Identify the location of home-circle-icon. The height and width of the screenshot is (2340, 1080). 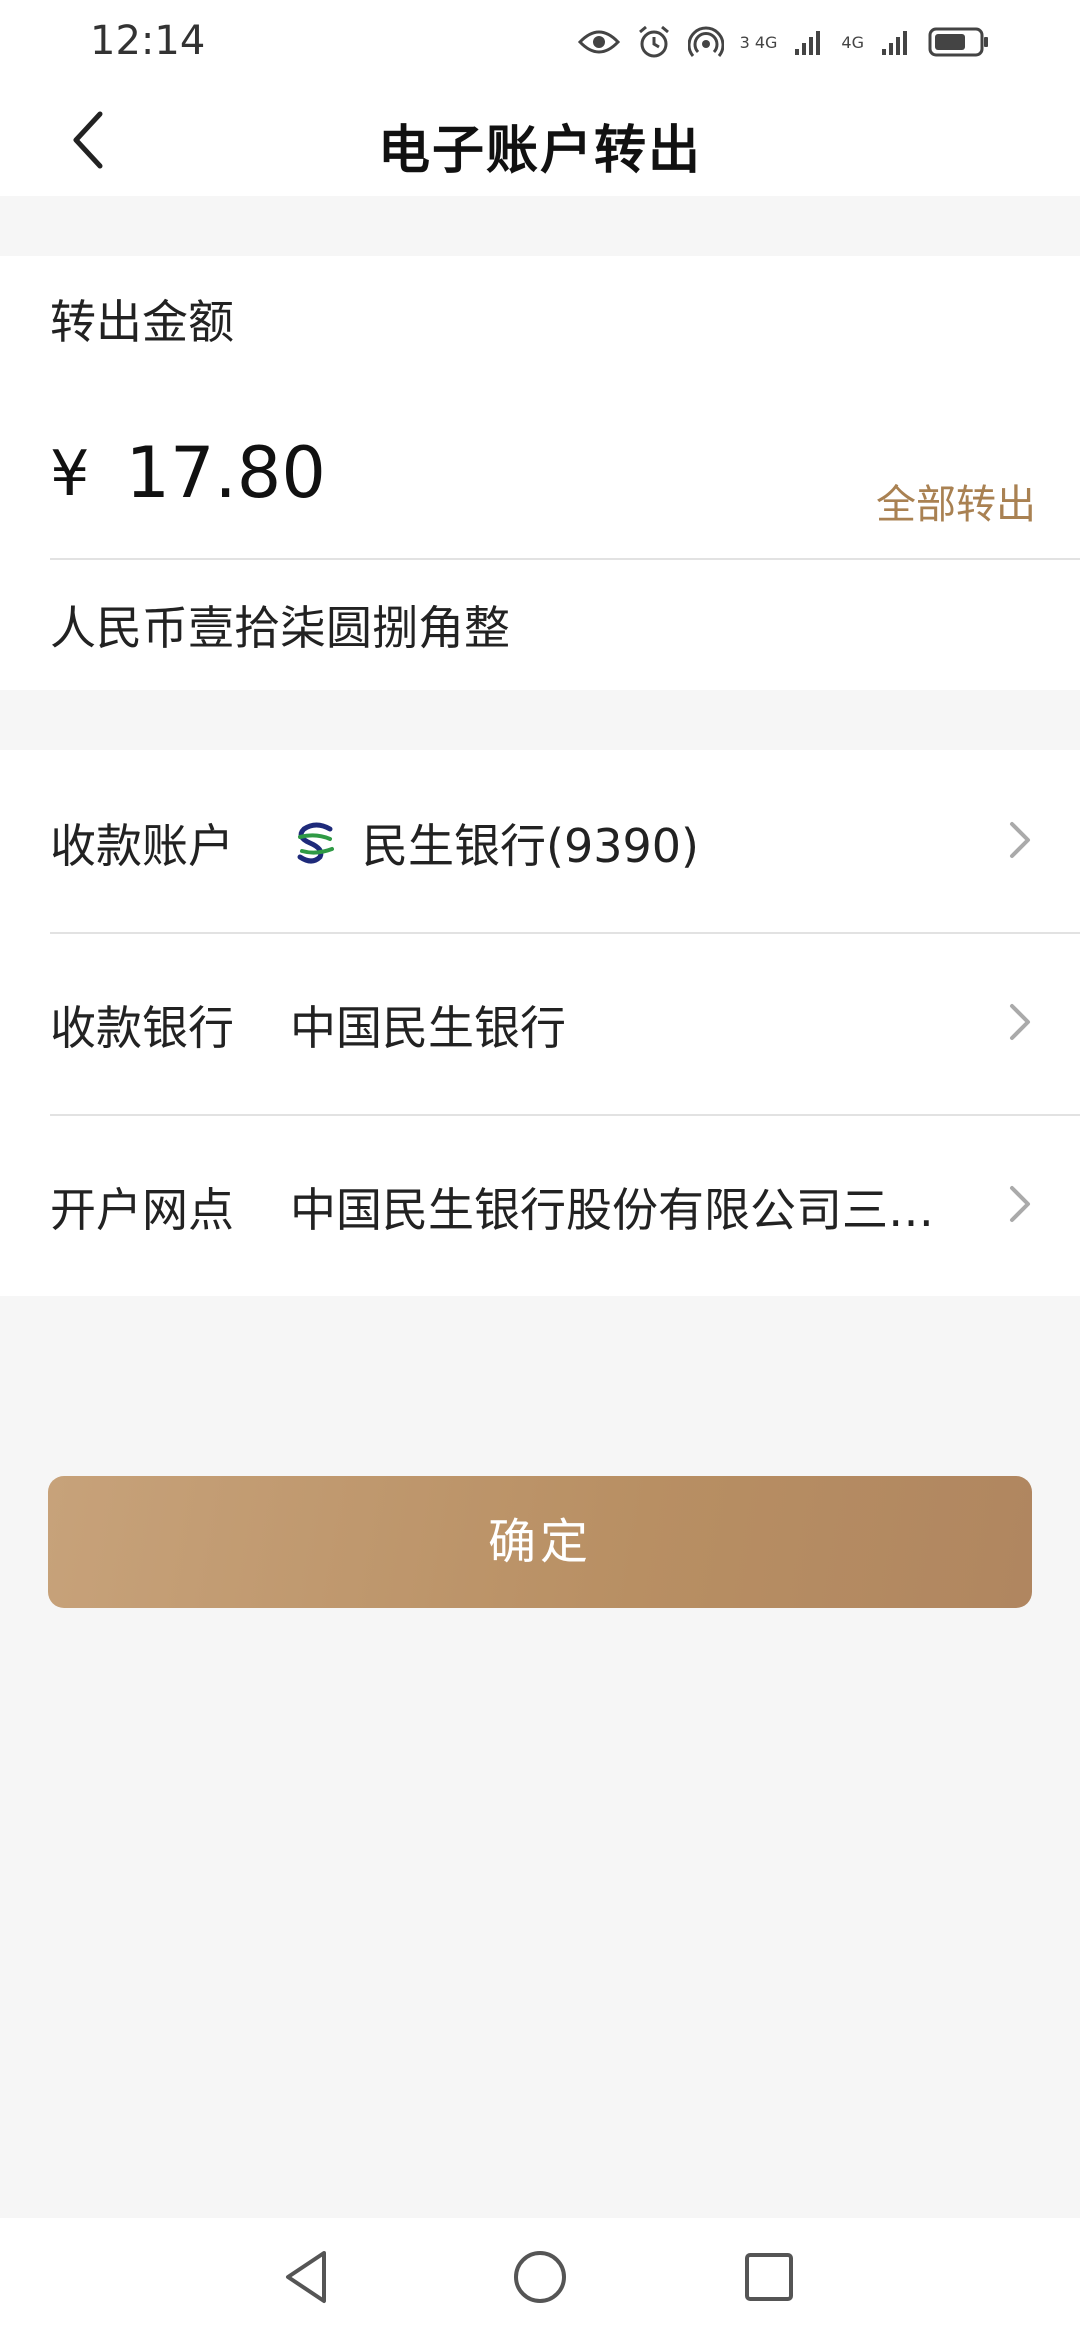
(540, 2277).